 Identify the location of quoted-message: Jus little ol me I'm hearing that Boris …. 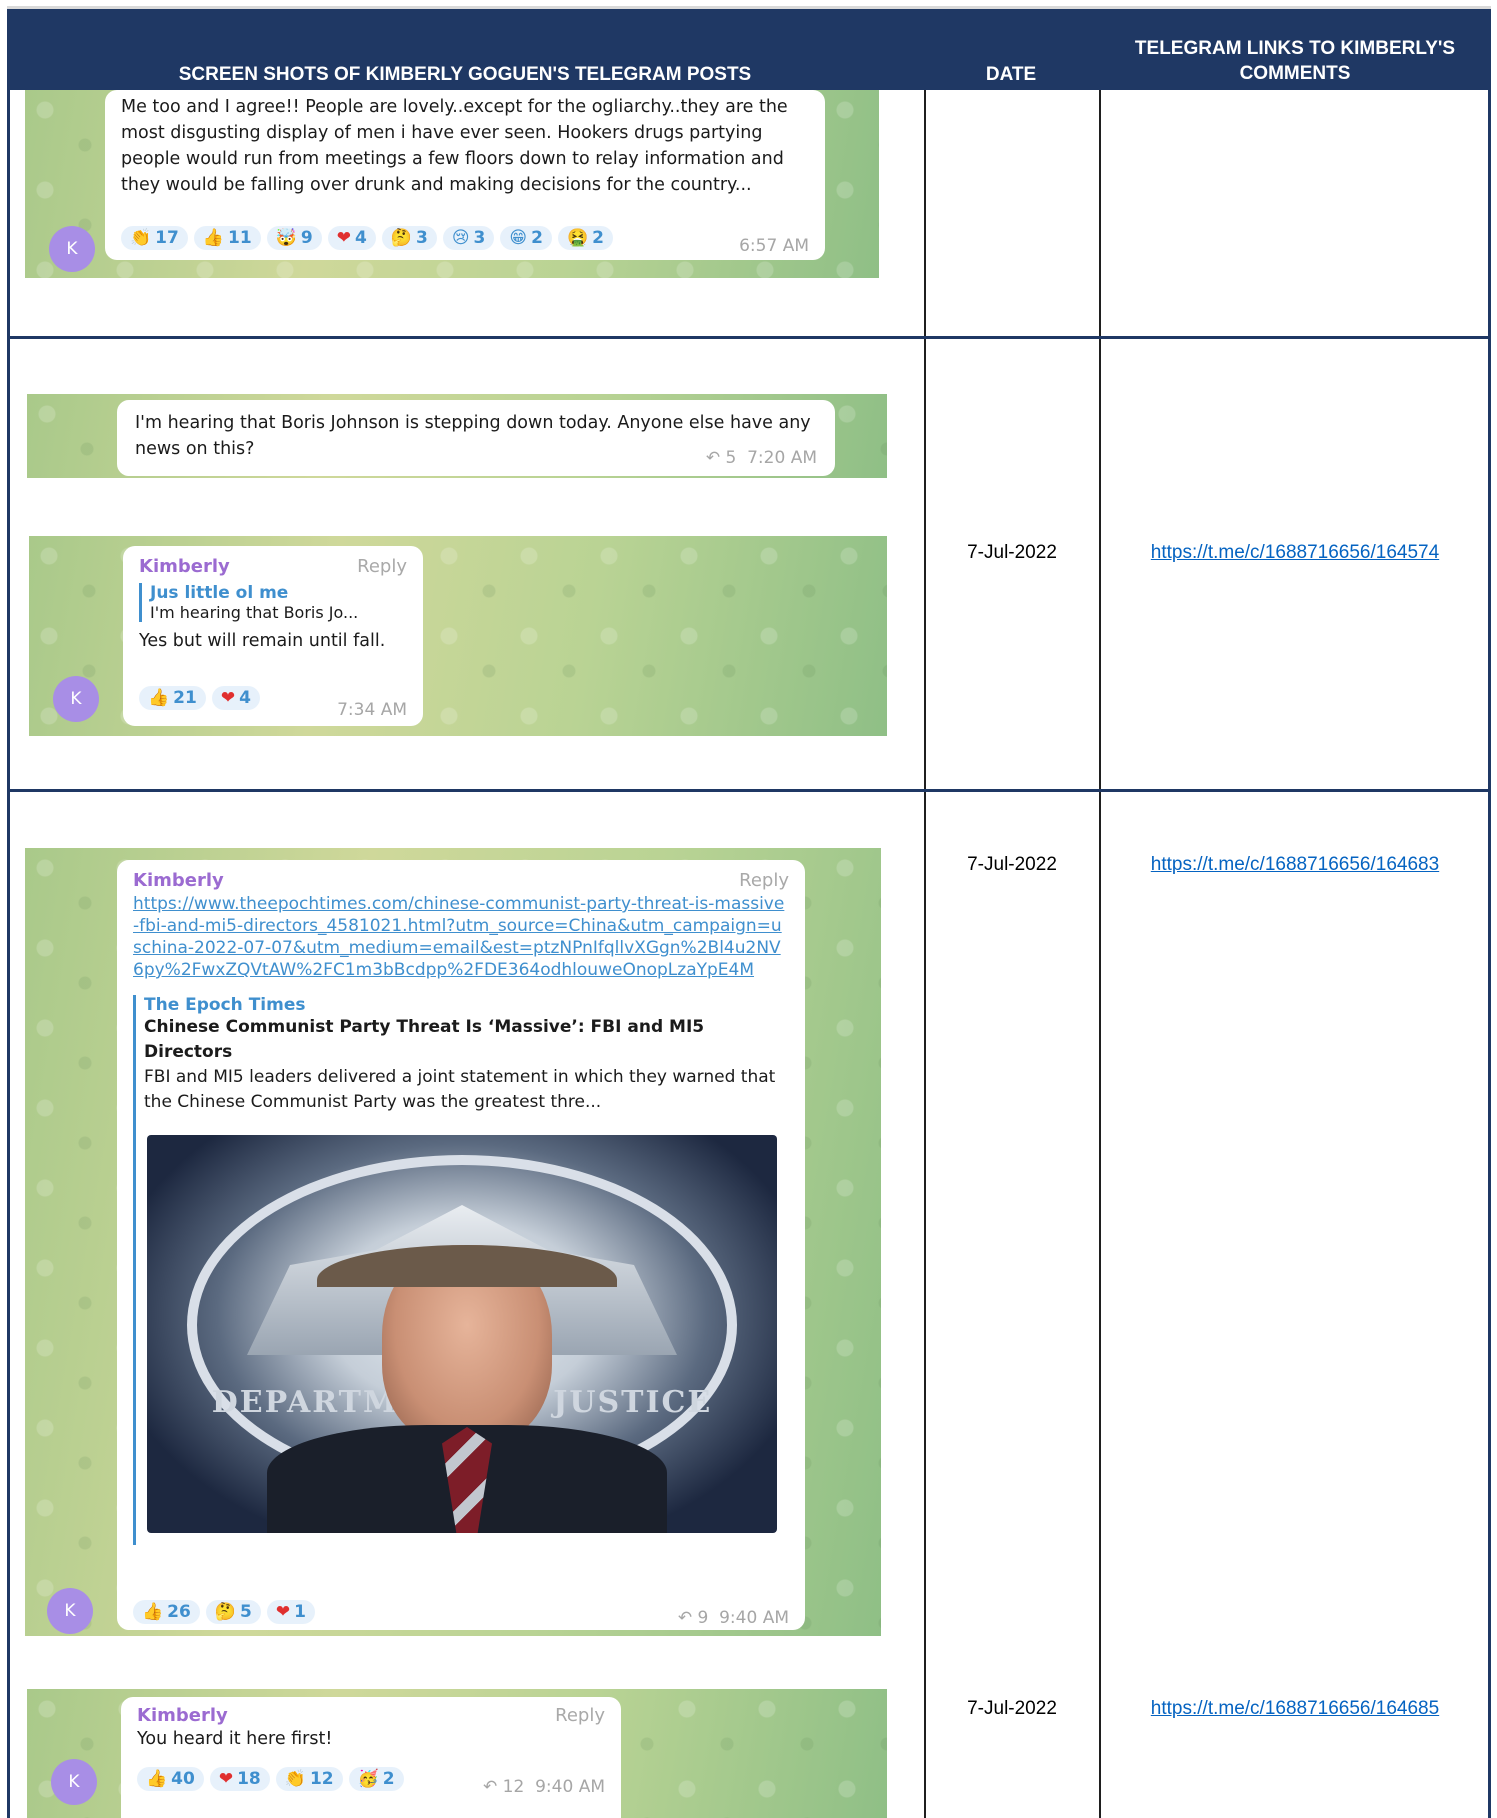
(273, 602).